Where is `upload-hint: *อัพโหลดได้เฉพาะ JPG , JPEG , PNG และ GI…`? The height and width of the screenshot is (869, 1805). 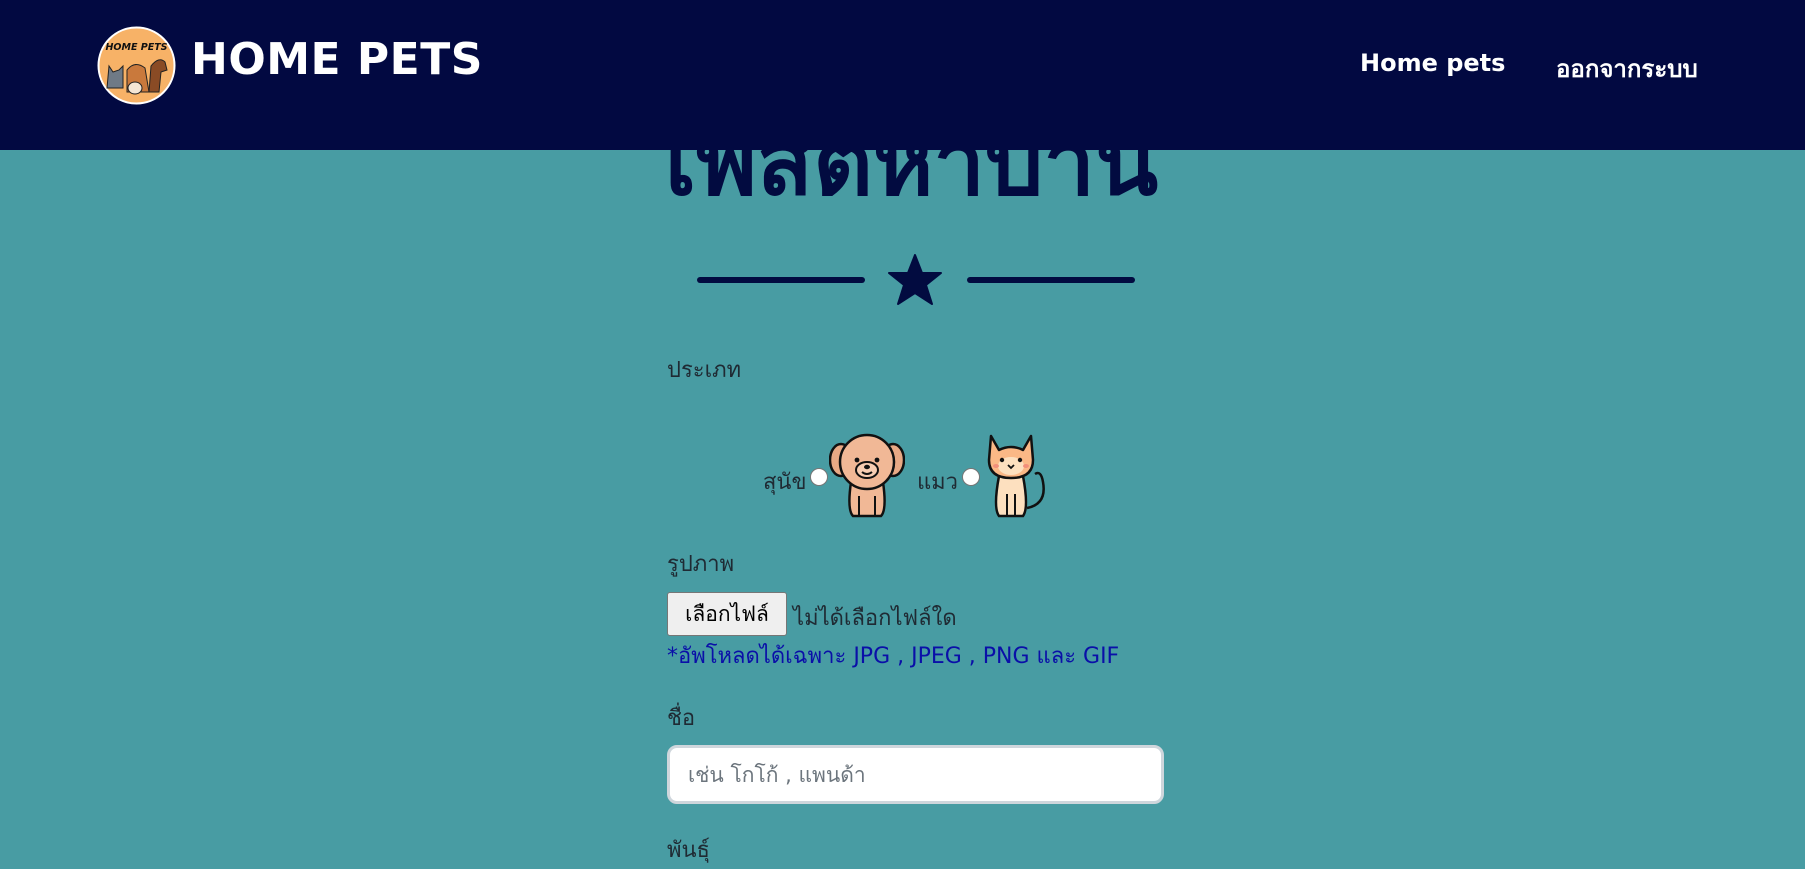 upload-hint: *อัพโหลดได้เฉพาะ JPG , JPEG , PNG และ GI… is located at coordinates (893, 656).